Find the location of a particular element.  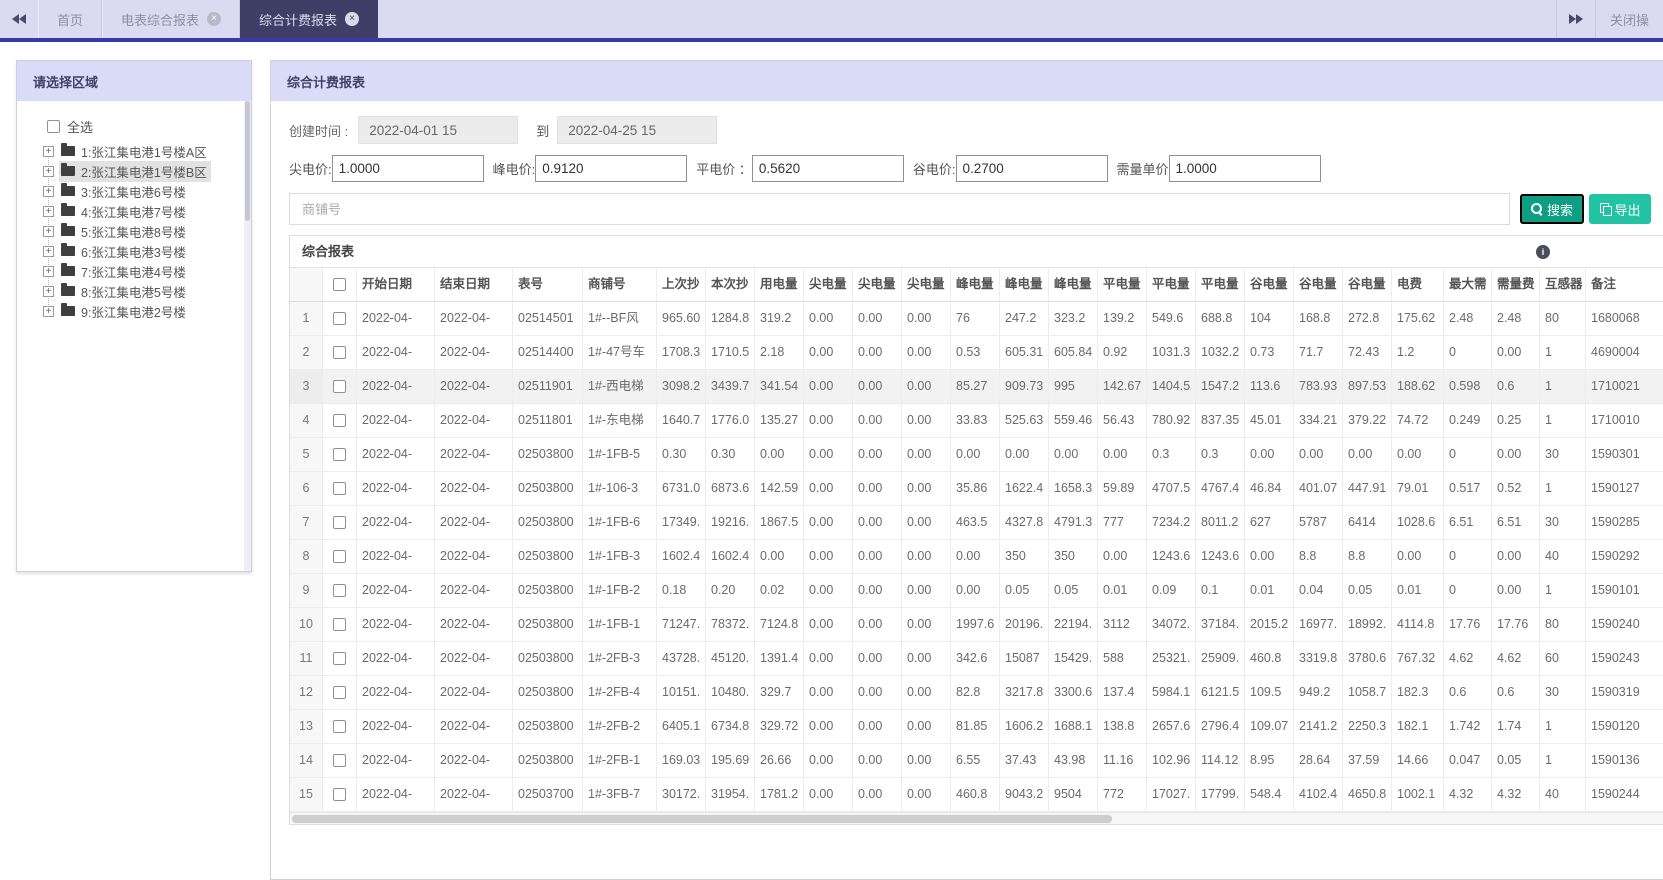

table-cell: 4690004 is located at coordinates (1624, 353).